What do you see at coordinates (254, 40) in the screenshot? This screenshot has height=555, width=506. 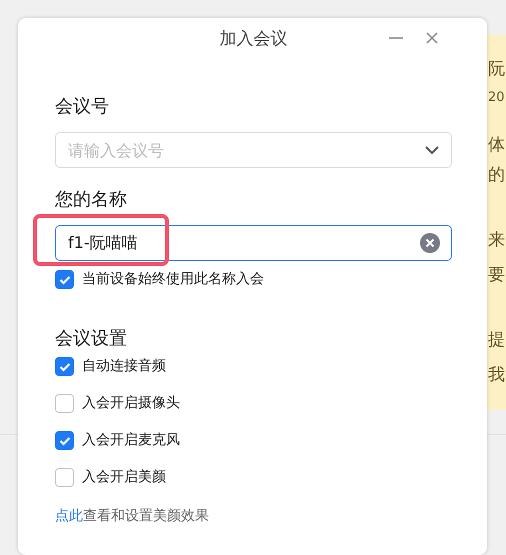 I see `dialog-title: 加入会议` at bounding box center [254, 40].